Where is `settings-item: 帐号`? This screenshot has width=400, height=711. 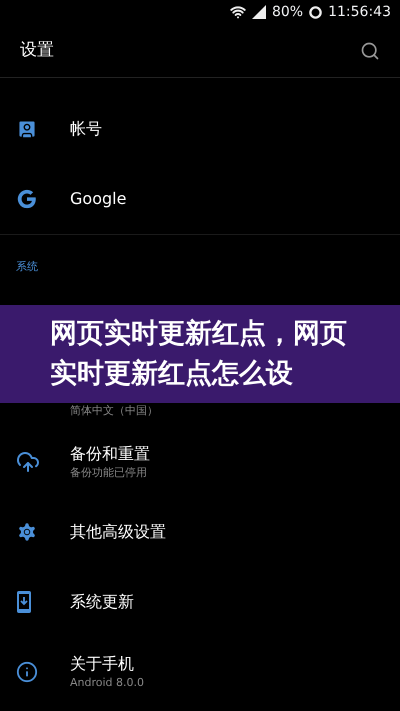 settings-item: 帐号 is located at coordinates (200, 129).